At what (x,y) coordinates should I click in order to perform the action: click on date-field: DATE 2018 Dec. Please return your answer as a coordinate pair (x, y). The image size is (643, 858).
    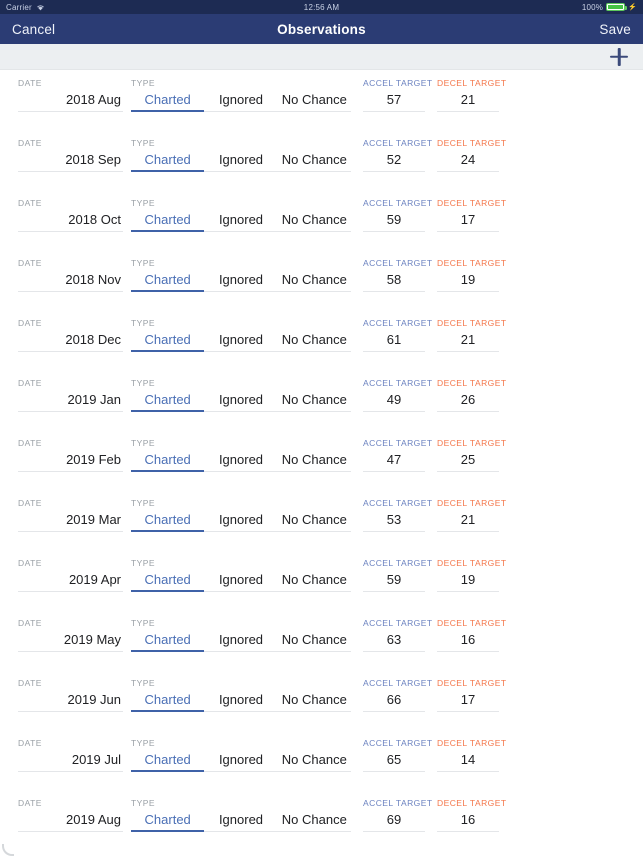
    Looking at the image, I should click on (70, 335).